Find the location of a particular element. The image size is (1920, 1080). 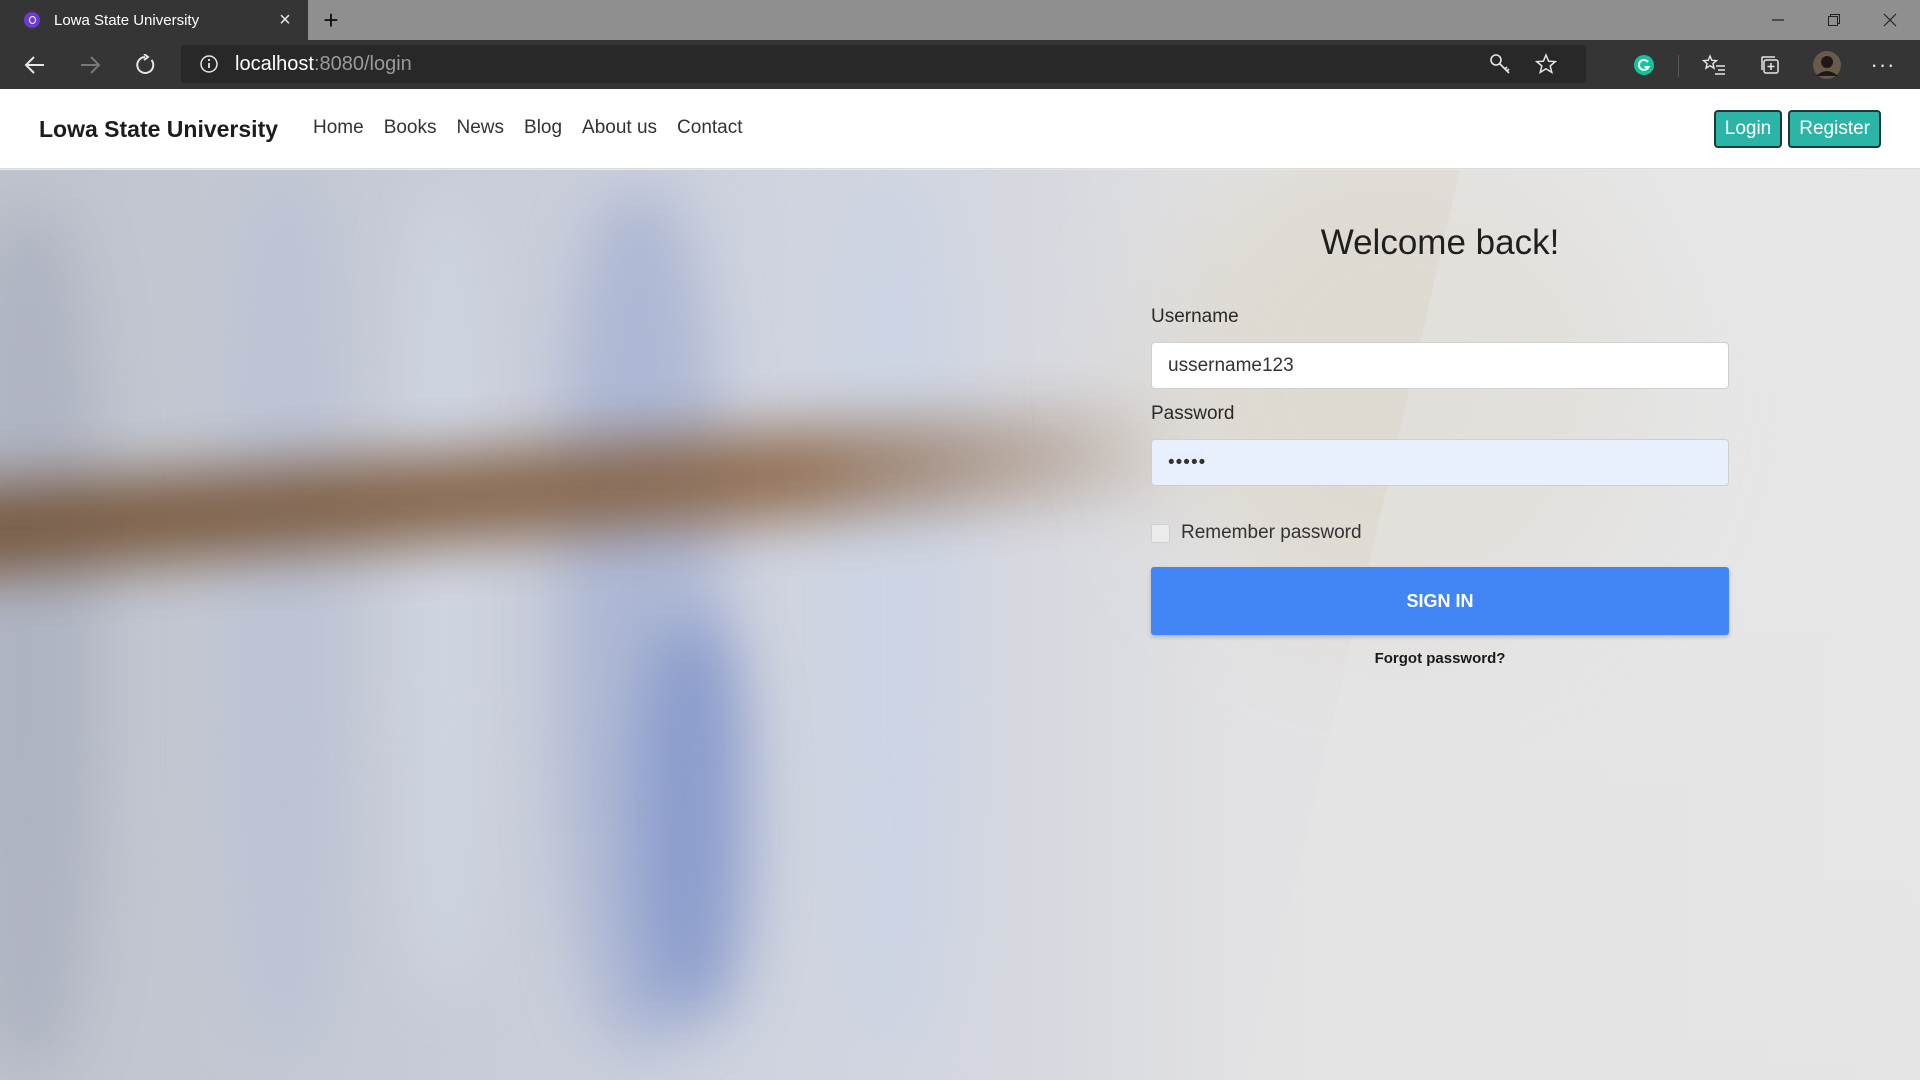

restore-icon is located at coordinates (1834, 20).